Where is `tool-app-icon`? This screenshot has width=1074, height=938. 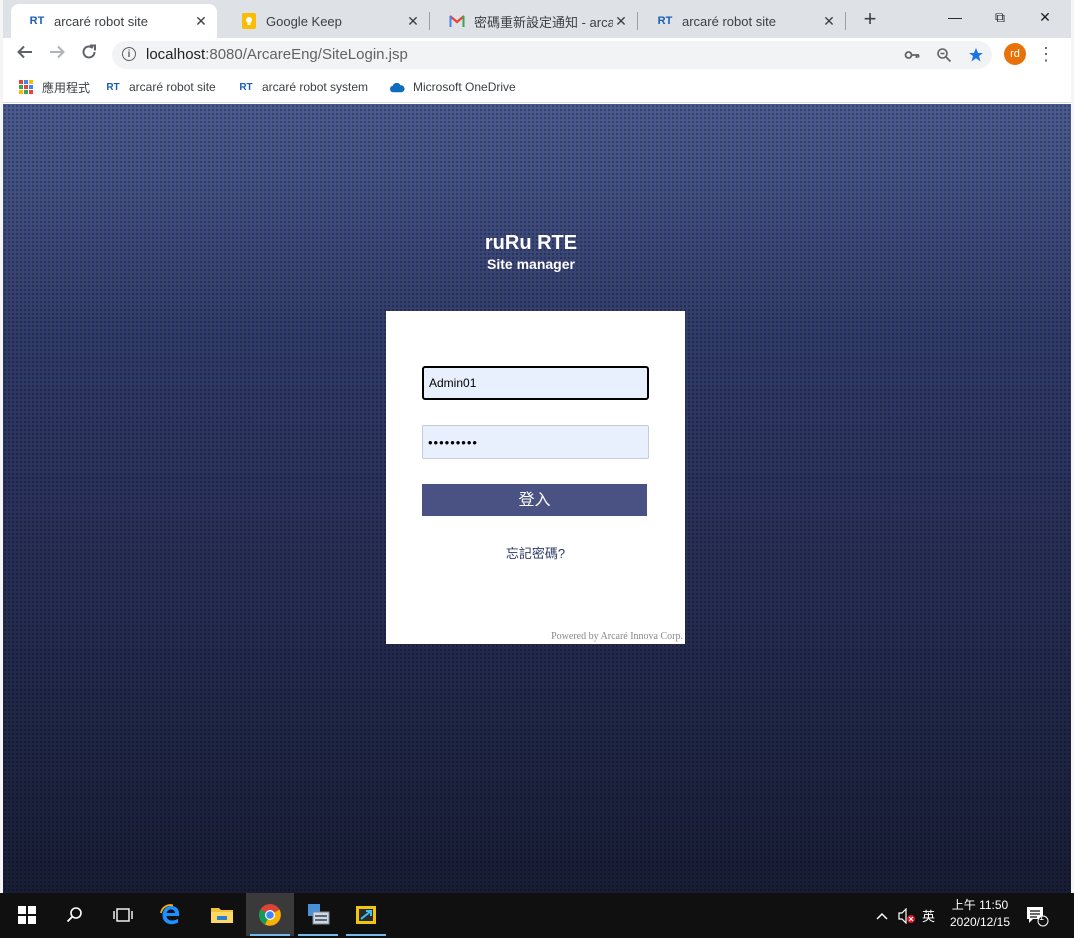 tool-app-icon is located at coordinates (366, 914).